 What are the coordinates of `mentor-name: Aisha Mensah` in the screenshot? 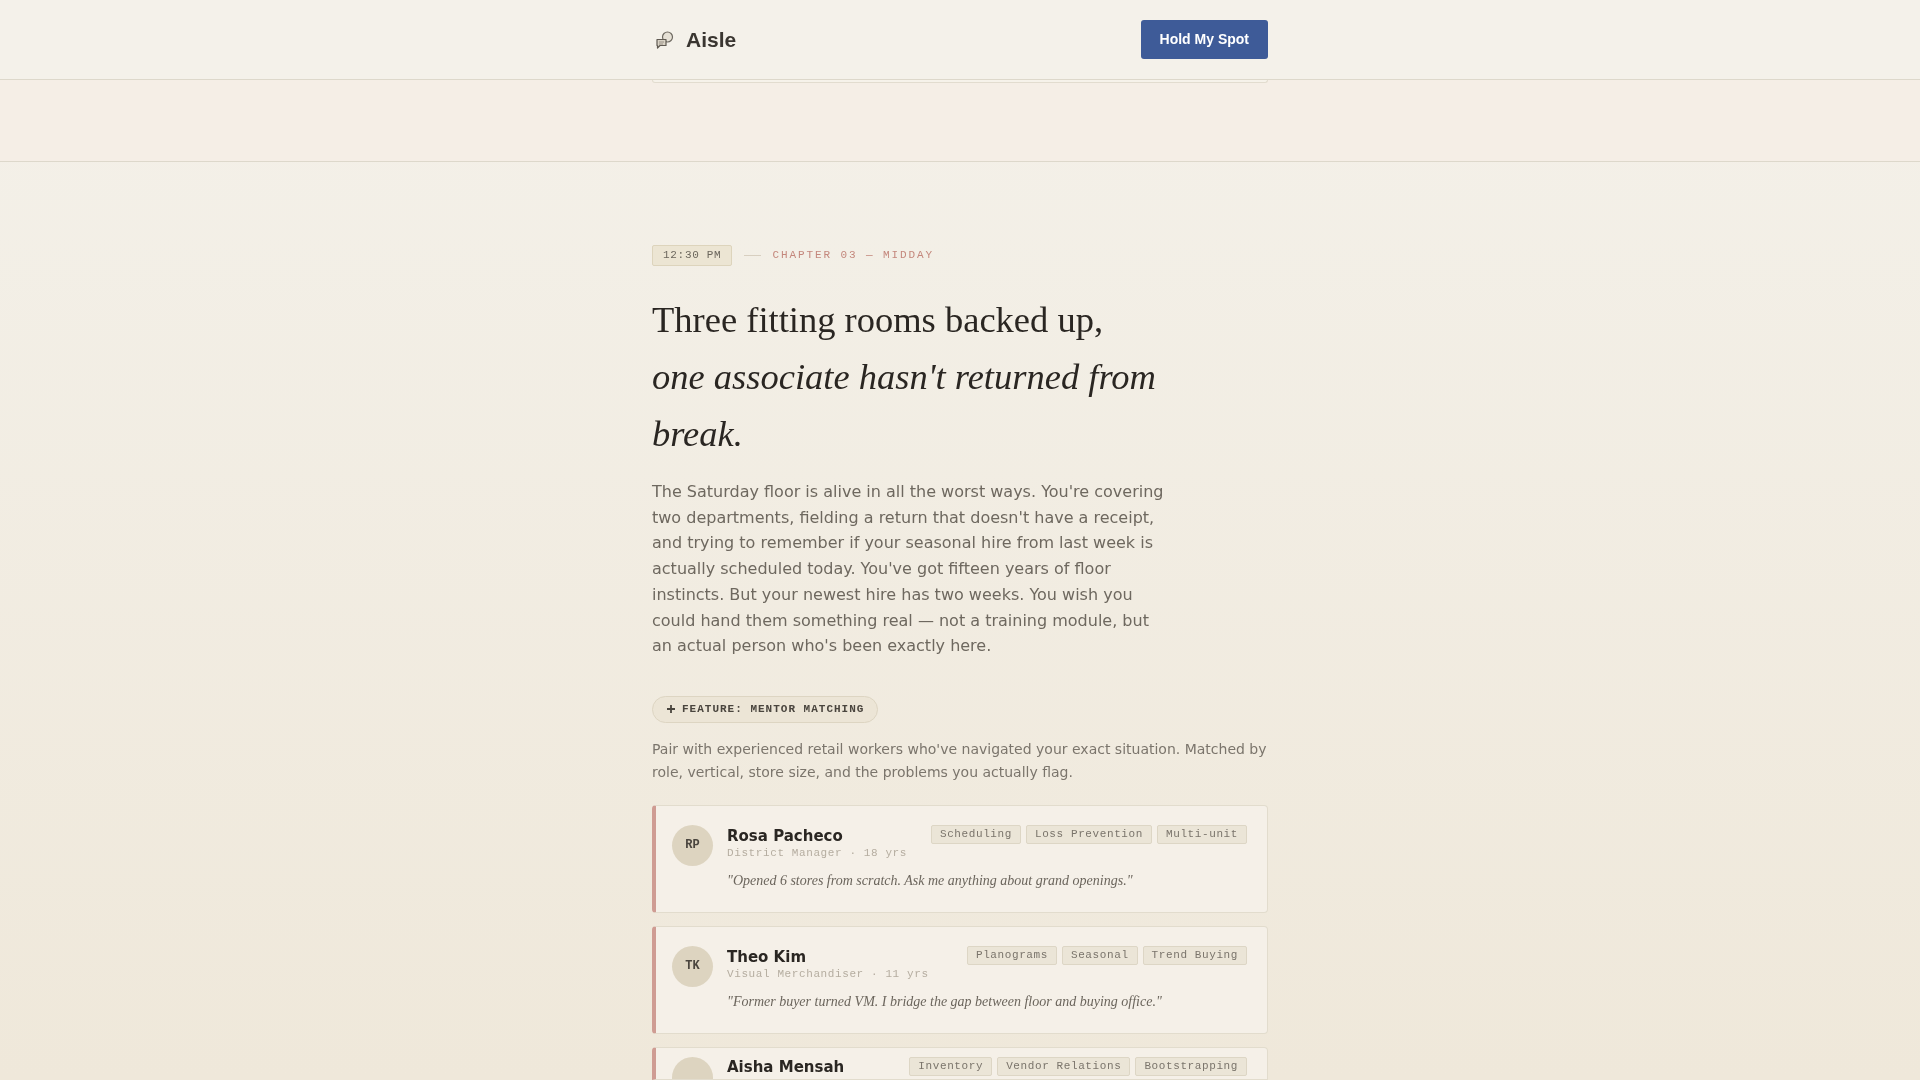 It's located at (786, 1067).